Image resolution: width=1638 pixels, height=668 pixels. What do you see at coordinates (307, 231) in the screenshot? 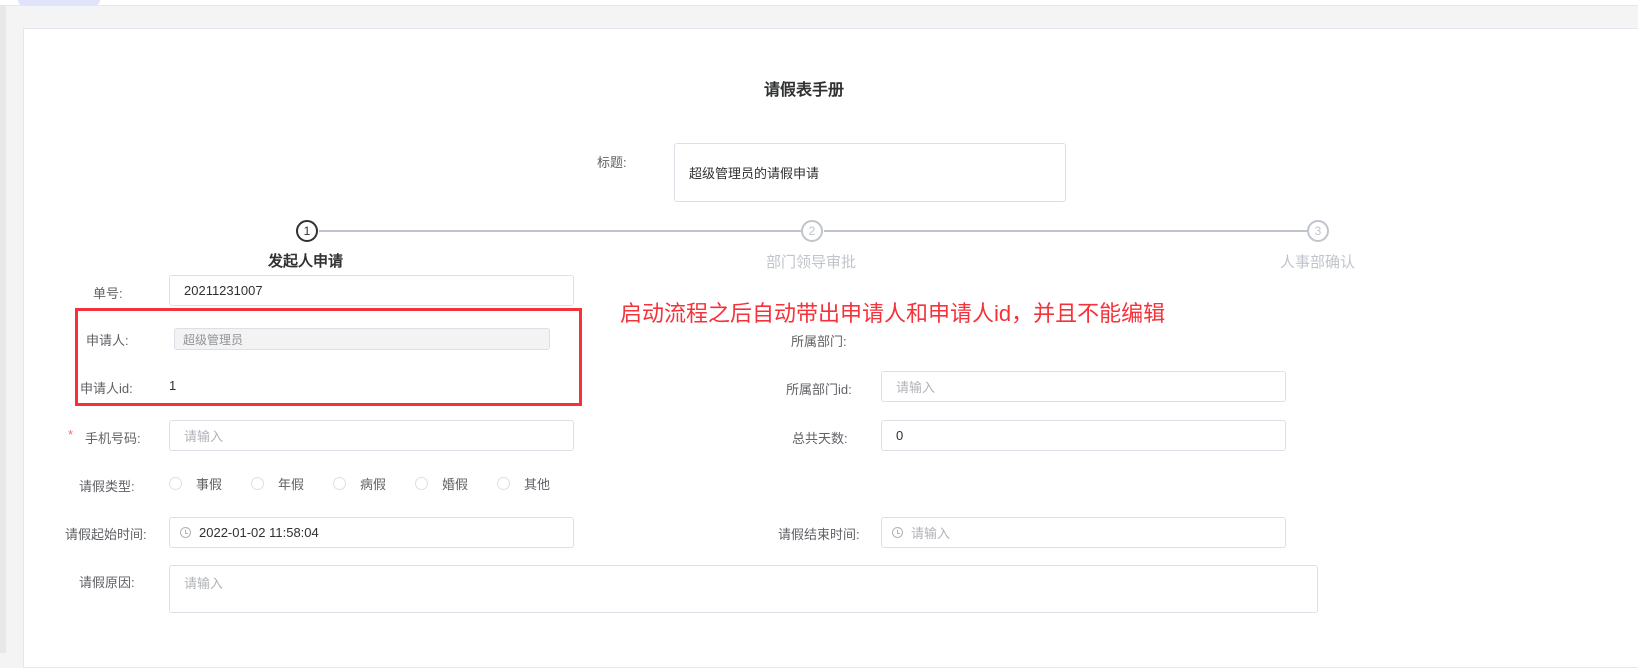
I see `step-1-icon: 1` at bounding box center [307, 231].